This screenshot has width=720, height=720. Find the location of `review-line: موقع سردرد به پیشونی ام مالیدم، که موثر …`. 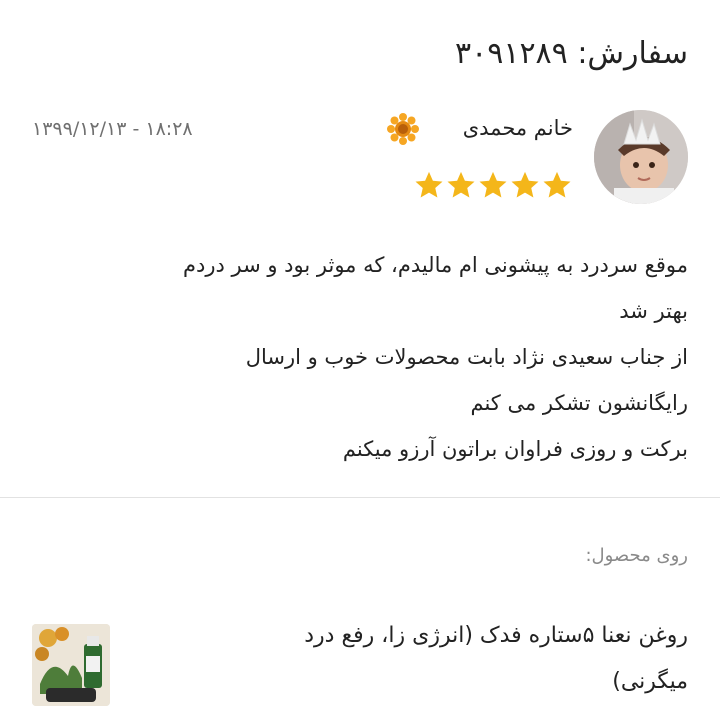

review-line: موقع سردرد به پیشونی ام مالیدم، که موثر … is located at coordinates (435, 265).